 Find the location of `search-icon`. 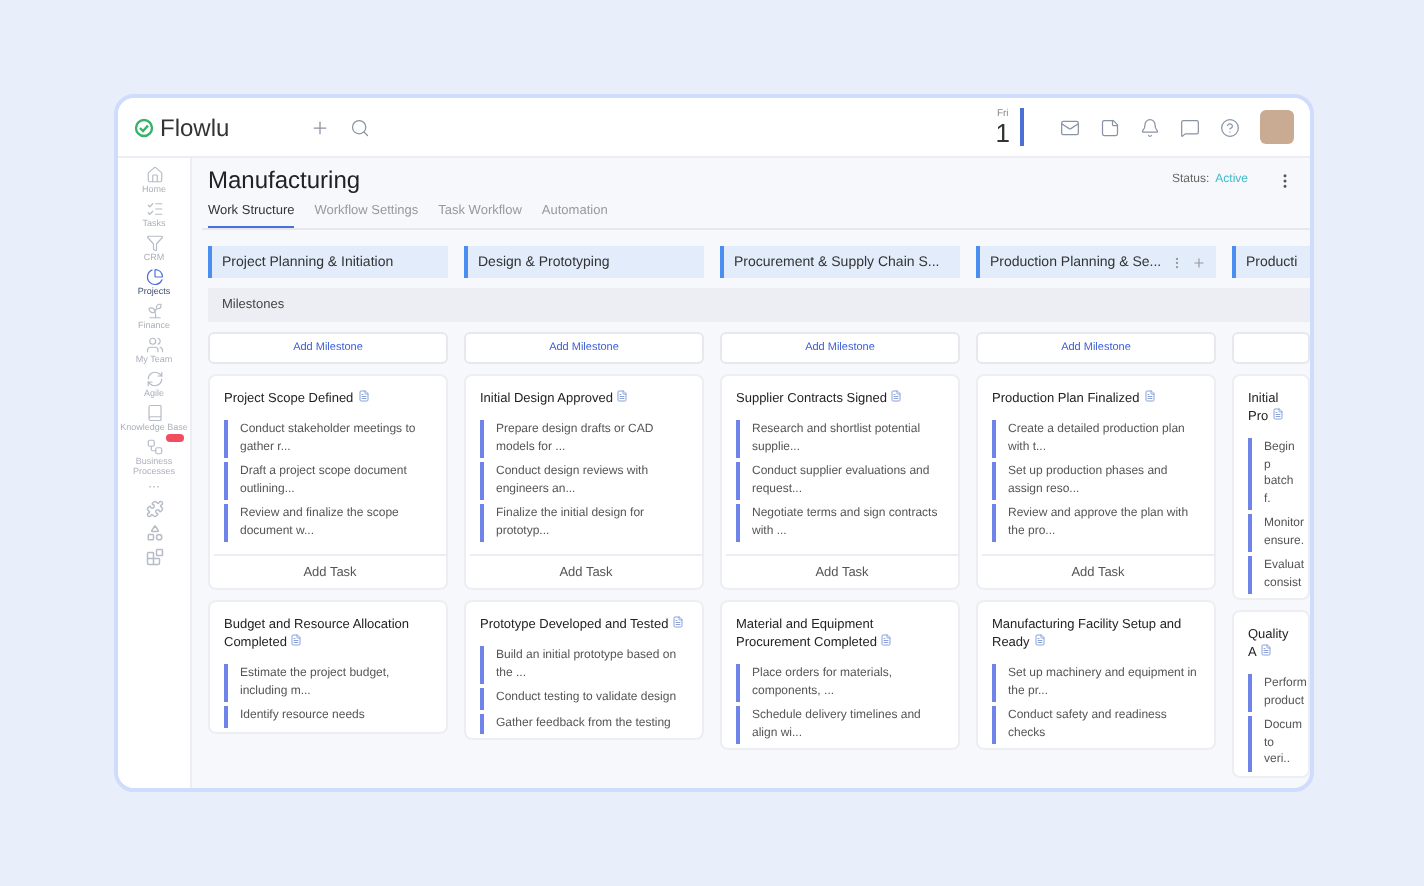

search-icon is located at coordinates (359, 127).